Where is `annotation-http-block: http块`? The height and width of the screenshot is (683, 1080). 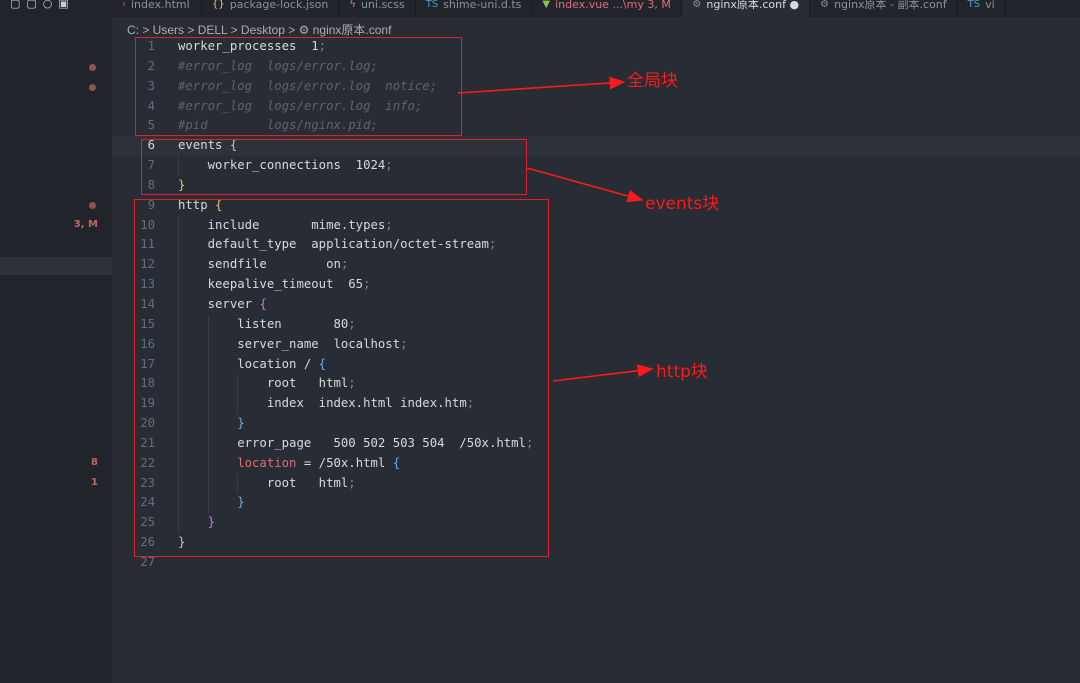 annotation-http-block: http块 is located at coordinates (682, 372).